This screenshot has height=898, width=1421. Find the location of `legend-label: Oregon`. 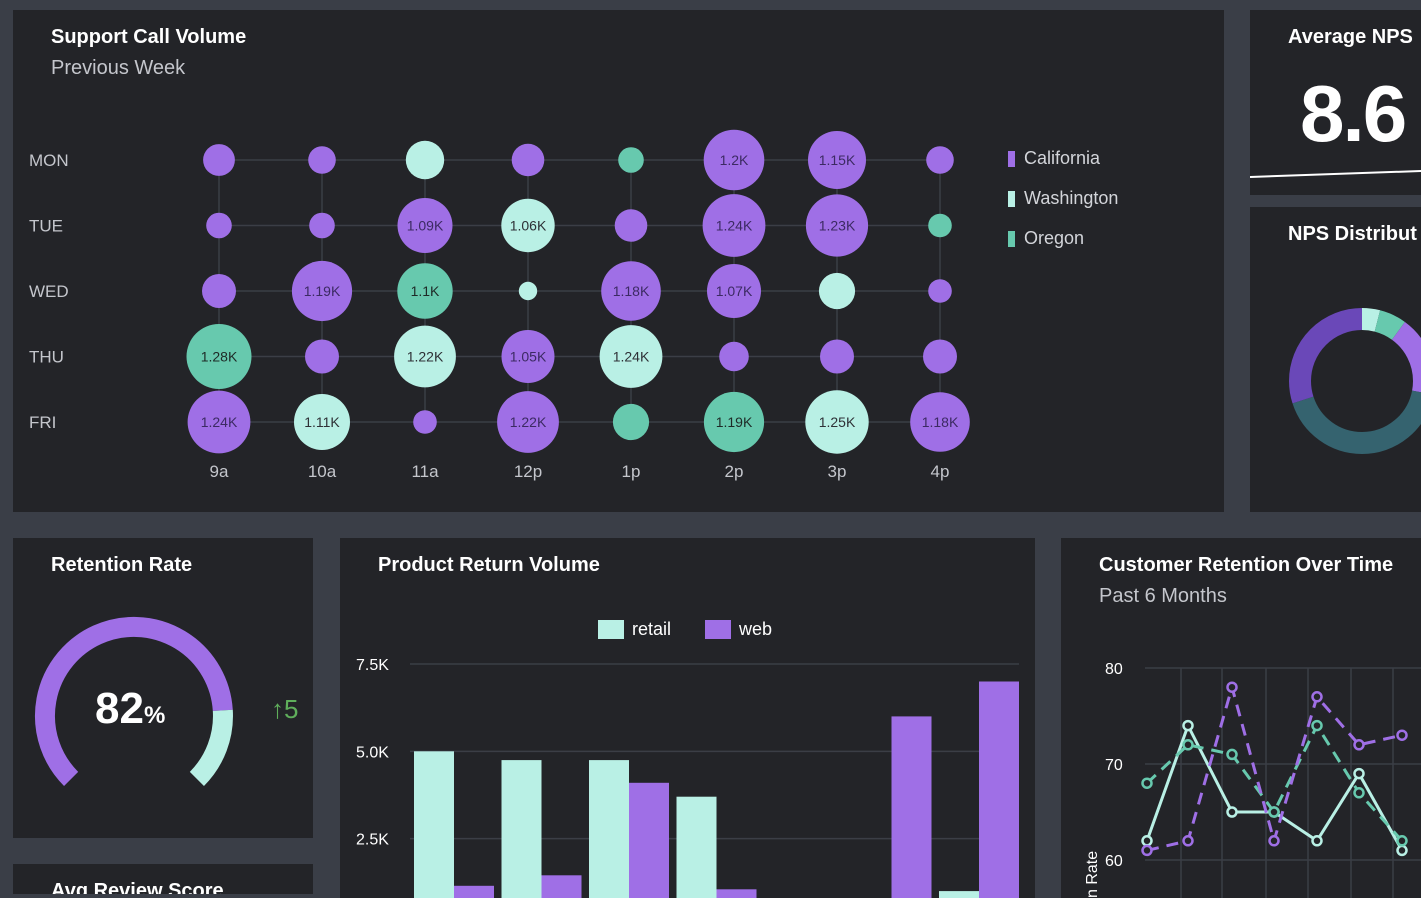

legend-label: Oregon is located at coordinates (1054, 238).